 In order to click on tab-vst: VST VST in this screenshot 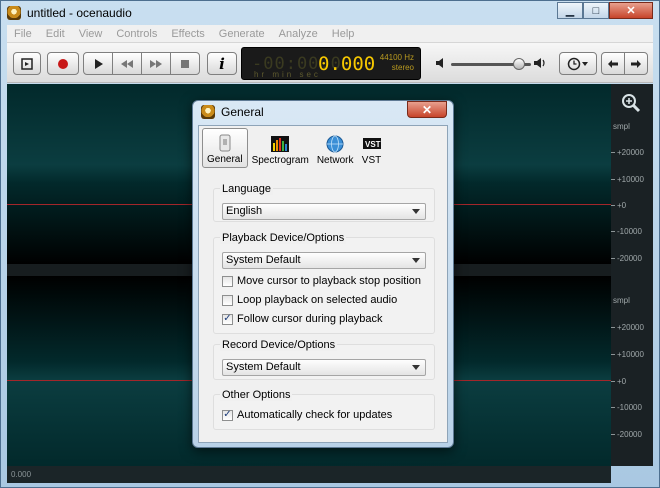, I will do `click(372, 148)`.